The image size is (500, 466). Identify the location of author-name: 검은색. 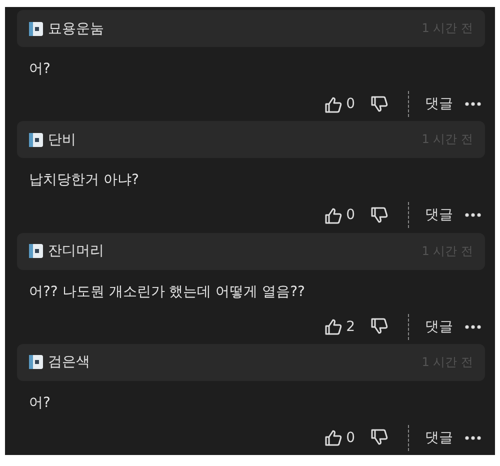
(69, 362).